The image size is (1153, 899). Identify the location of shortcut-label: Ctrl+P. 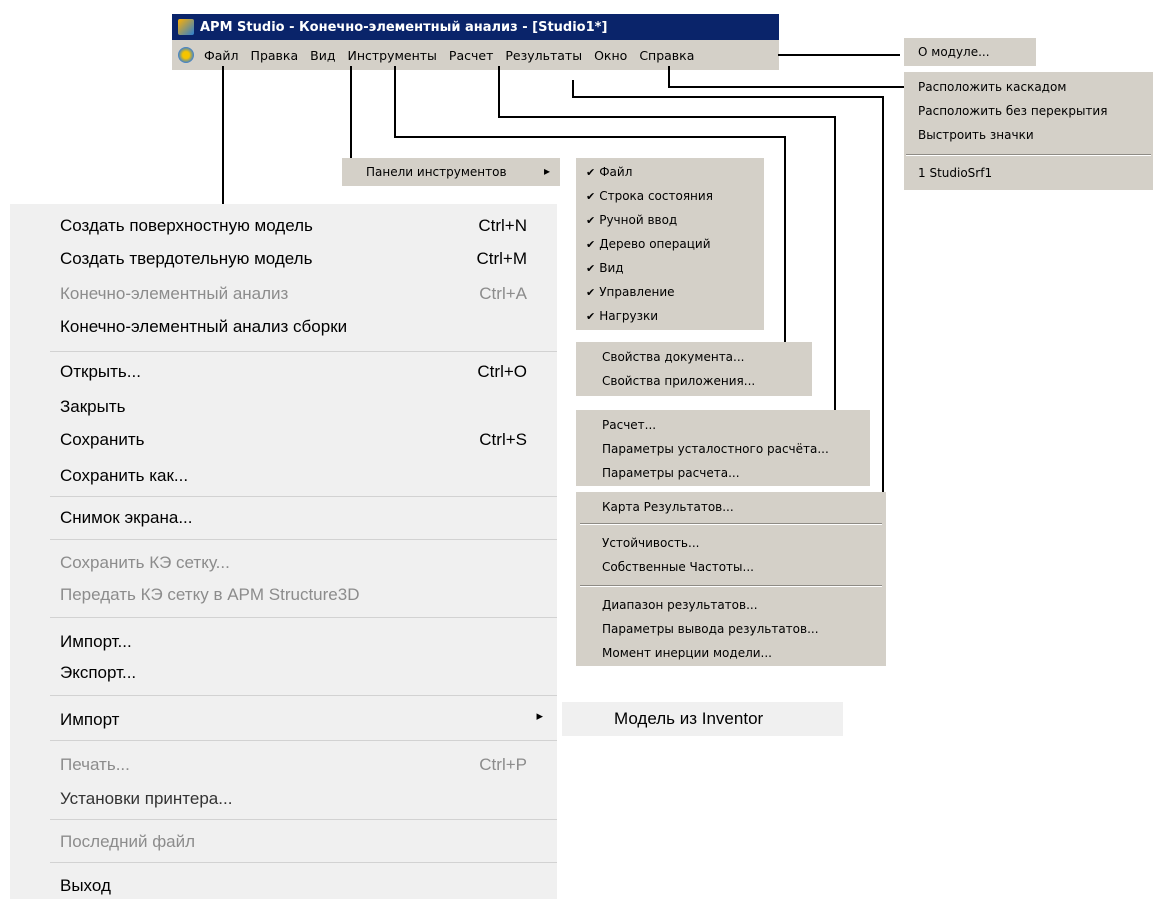
(503, 764).